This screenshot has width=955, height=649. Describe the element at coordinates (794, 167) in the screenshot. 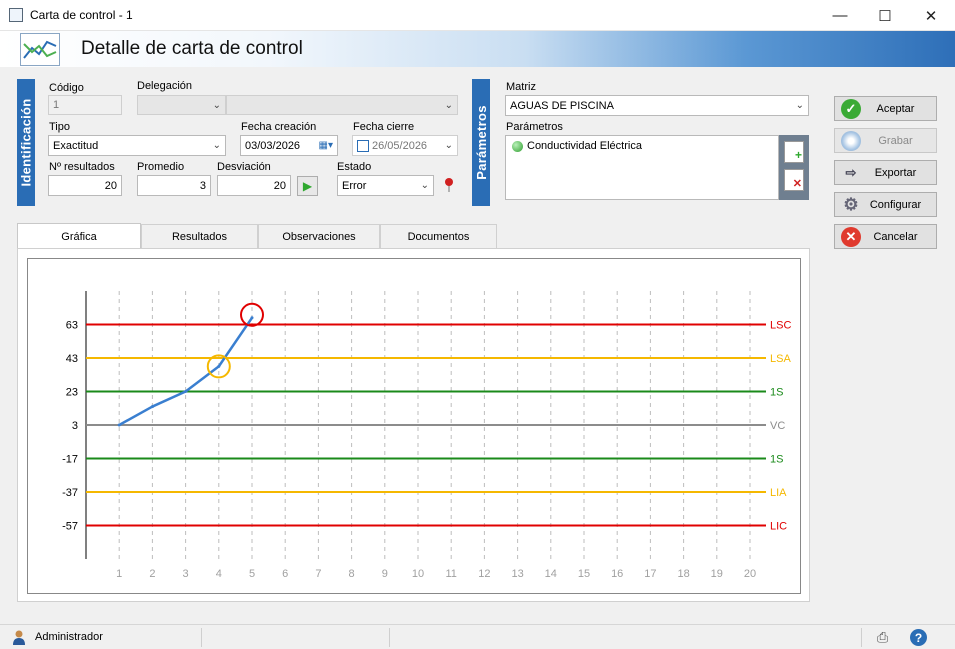

I see `parametros-actions-bar: + ✕` at that location.